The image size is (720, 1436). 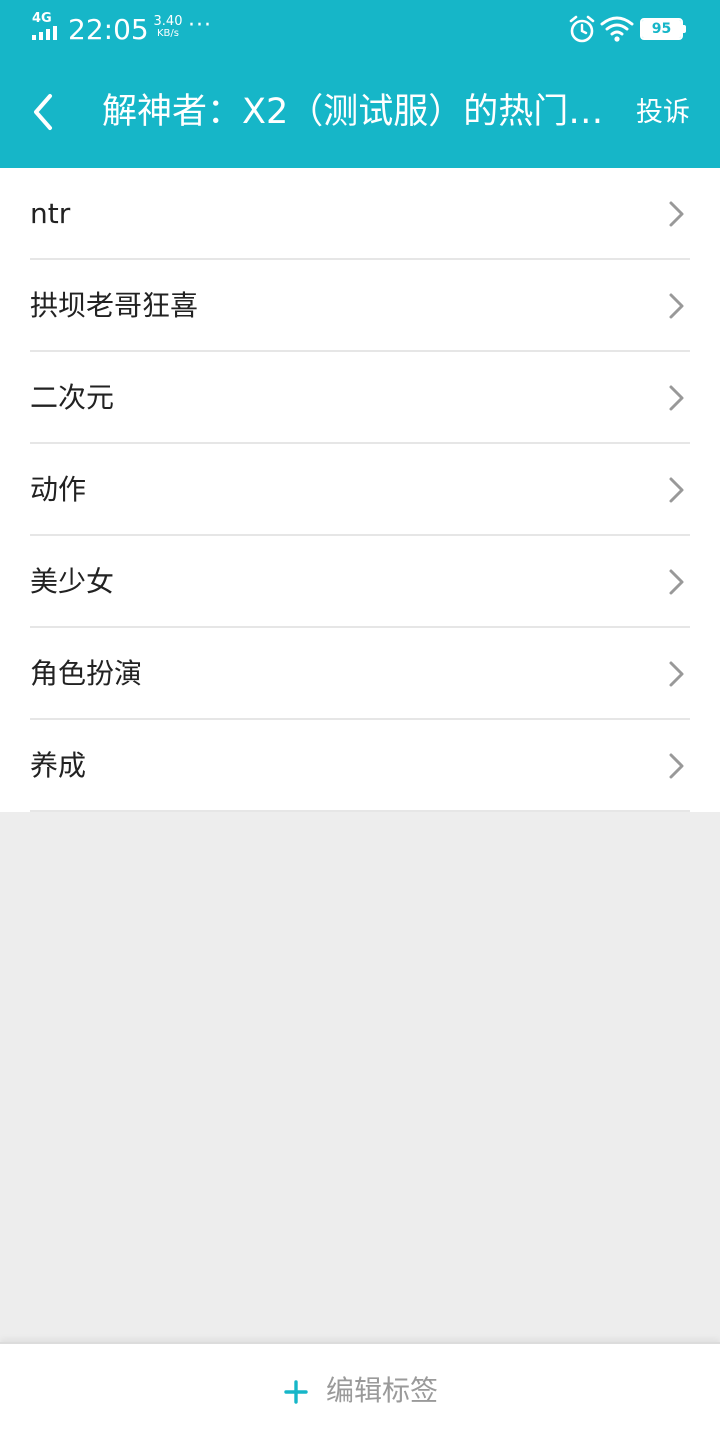 I want to click on page-title: 解神者：X2（测试服）的热门标签, so click(x=362, y=112).